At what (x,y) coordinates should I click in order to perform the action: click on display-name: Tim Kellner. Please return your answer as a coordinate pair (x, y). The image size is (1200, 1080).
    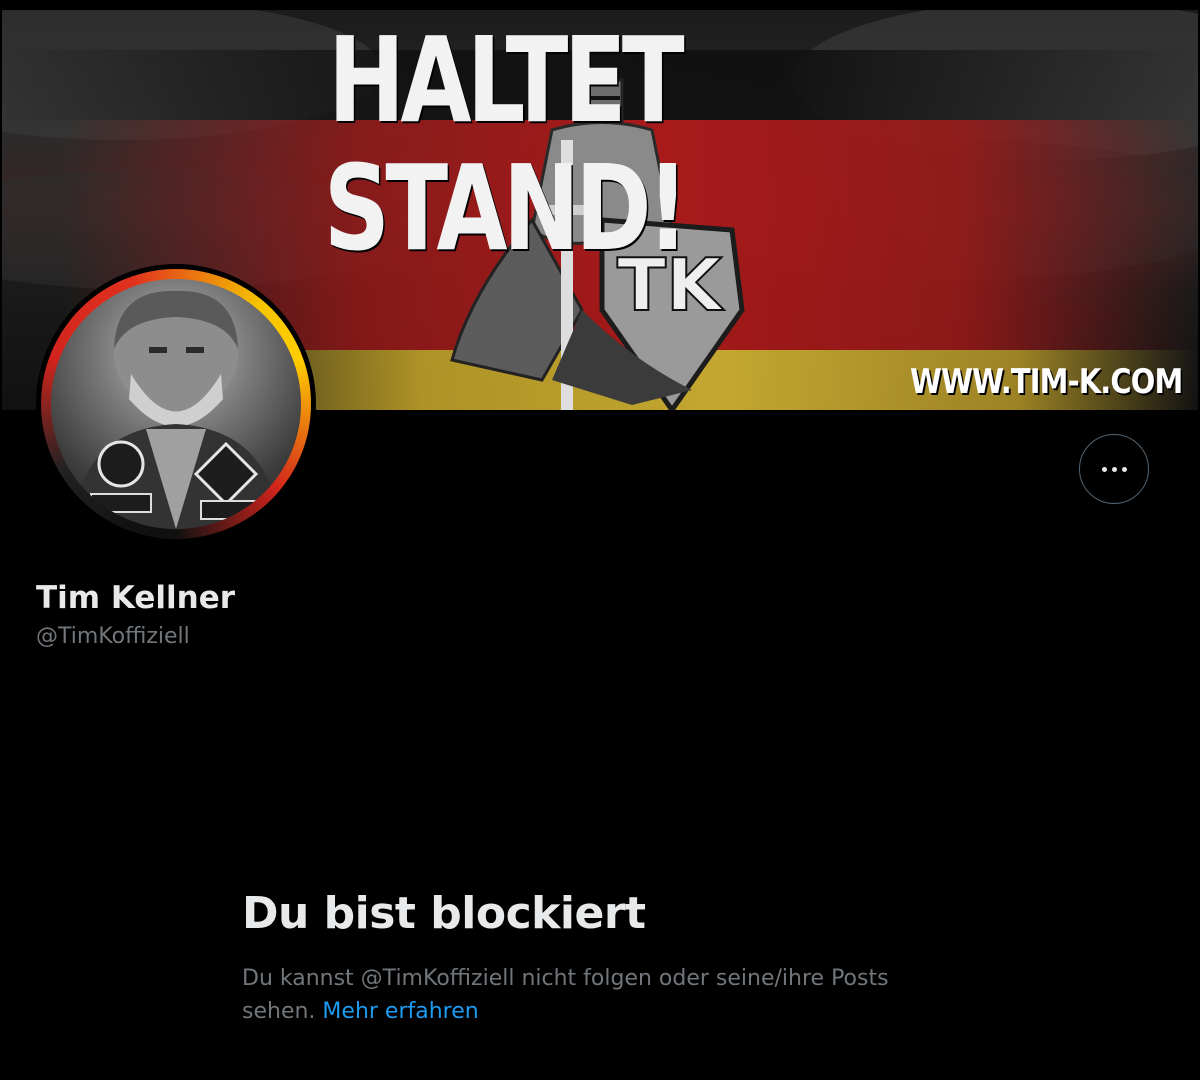
    Looking at the image, I should click on (136, 598).